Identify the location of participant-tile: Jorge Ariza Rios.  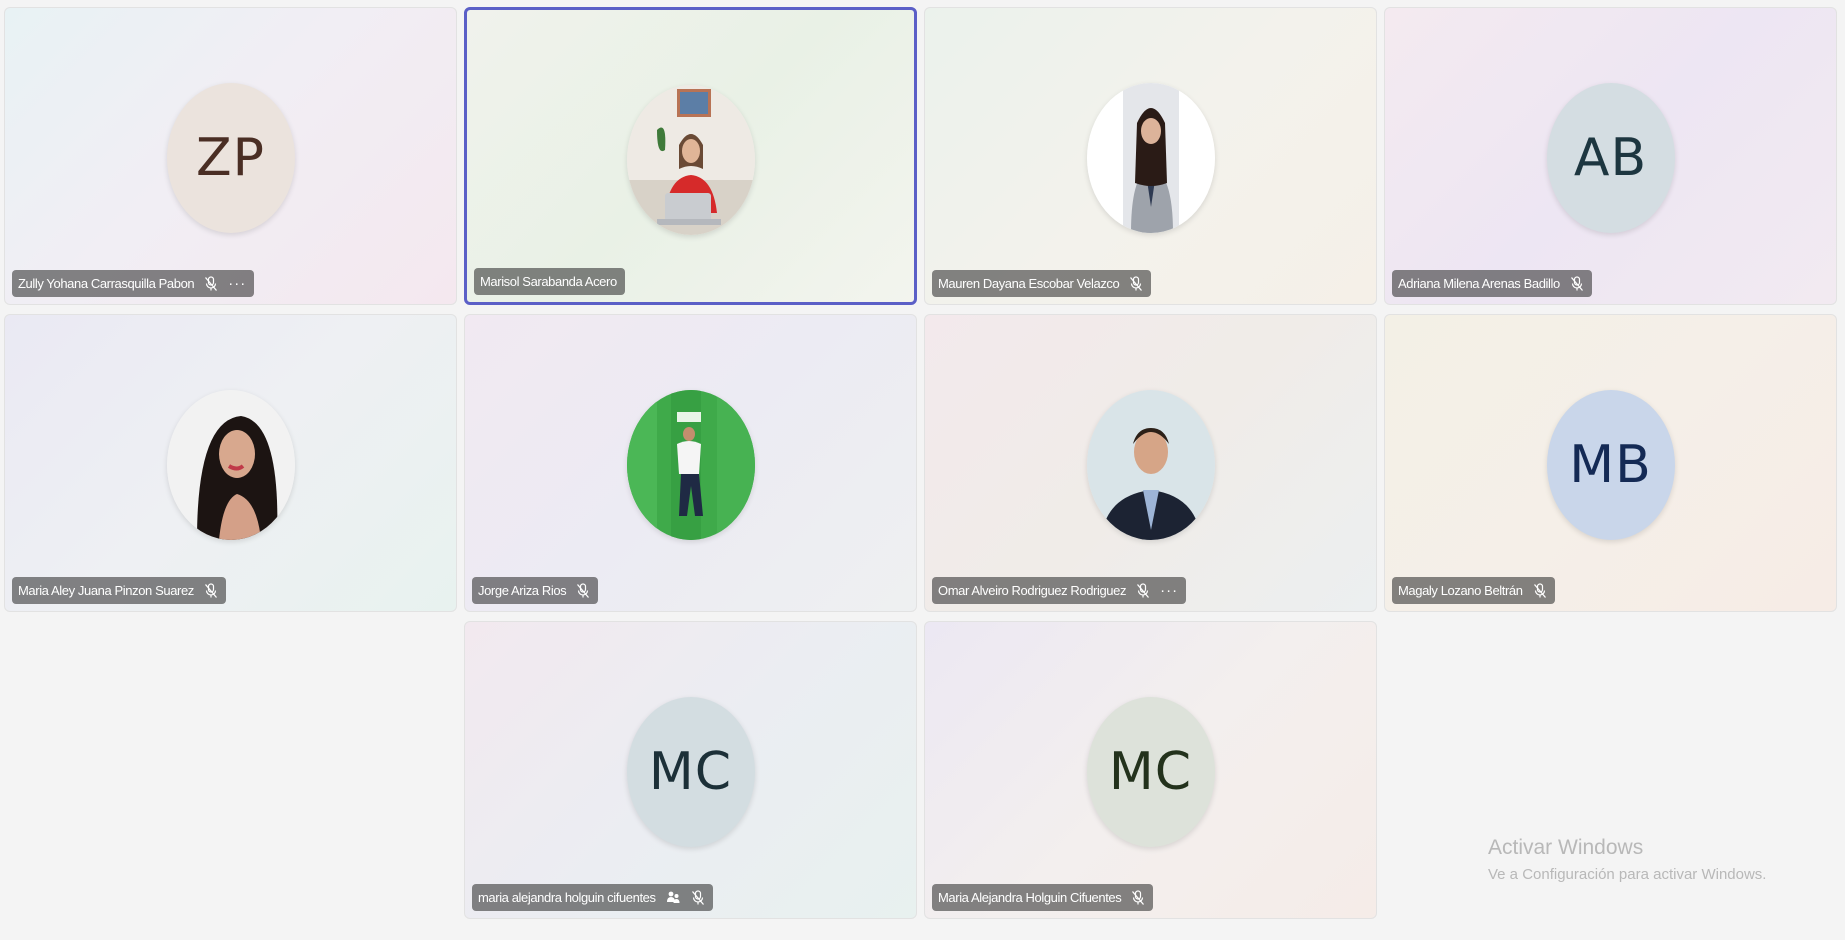
(690, 463).